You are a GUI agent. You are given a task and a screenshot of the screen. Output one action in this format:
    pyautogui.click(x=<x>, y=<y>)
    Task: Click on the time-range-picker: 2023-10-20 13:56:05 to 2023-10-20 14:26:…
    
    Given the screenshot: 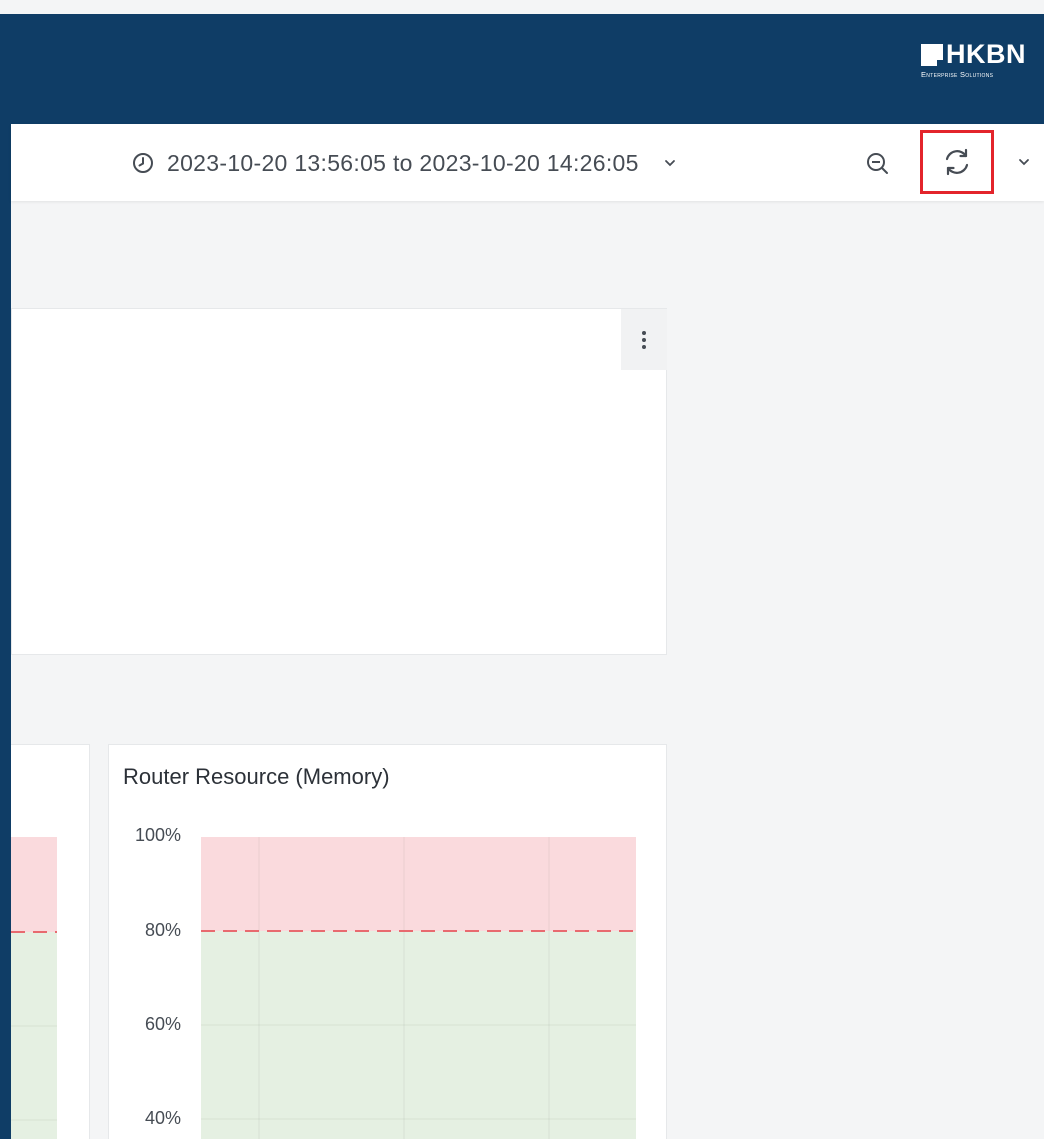 What is the action you would take?
    pyautogui.click(x=404, y=163)
    